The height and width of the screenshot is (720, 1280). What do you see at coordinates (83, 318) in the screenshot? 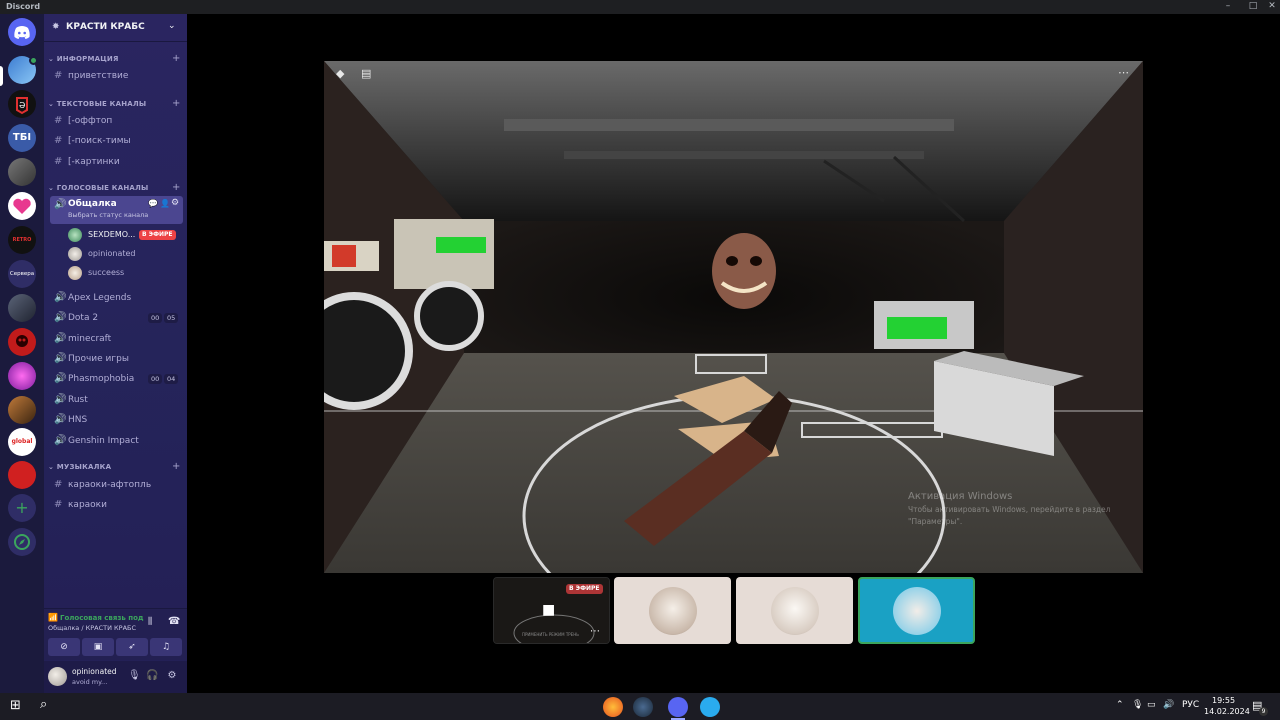
I see `channel-label: Dota 2` at bounding box center [83, 318].